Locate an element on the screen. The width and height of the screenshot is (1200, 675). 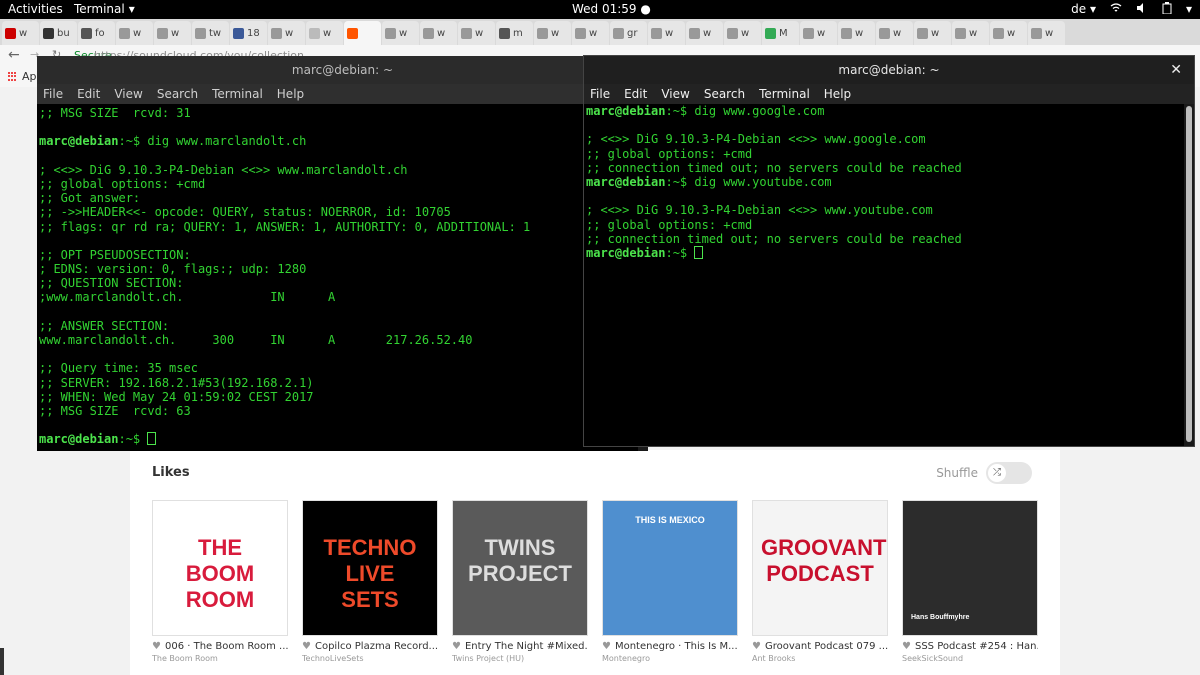
shuffle-control: Shuffle ⤮ is located at coordinates (984, 473).